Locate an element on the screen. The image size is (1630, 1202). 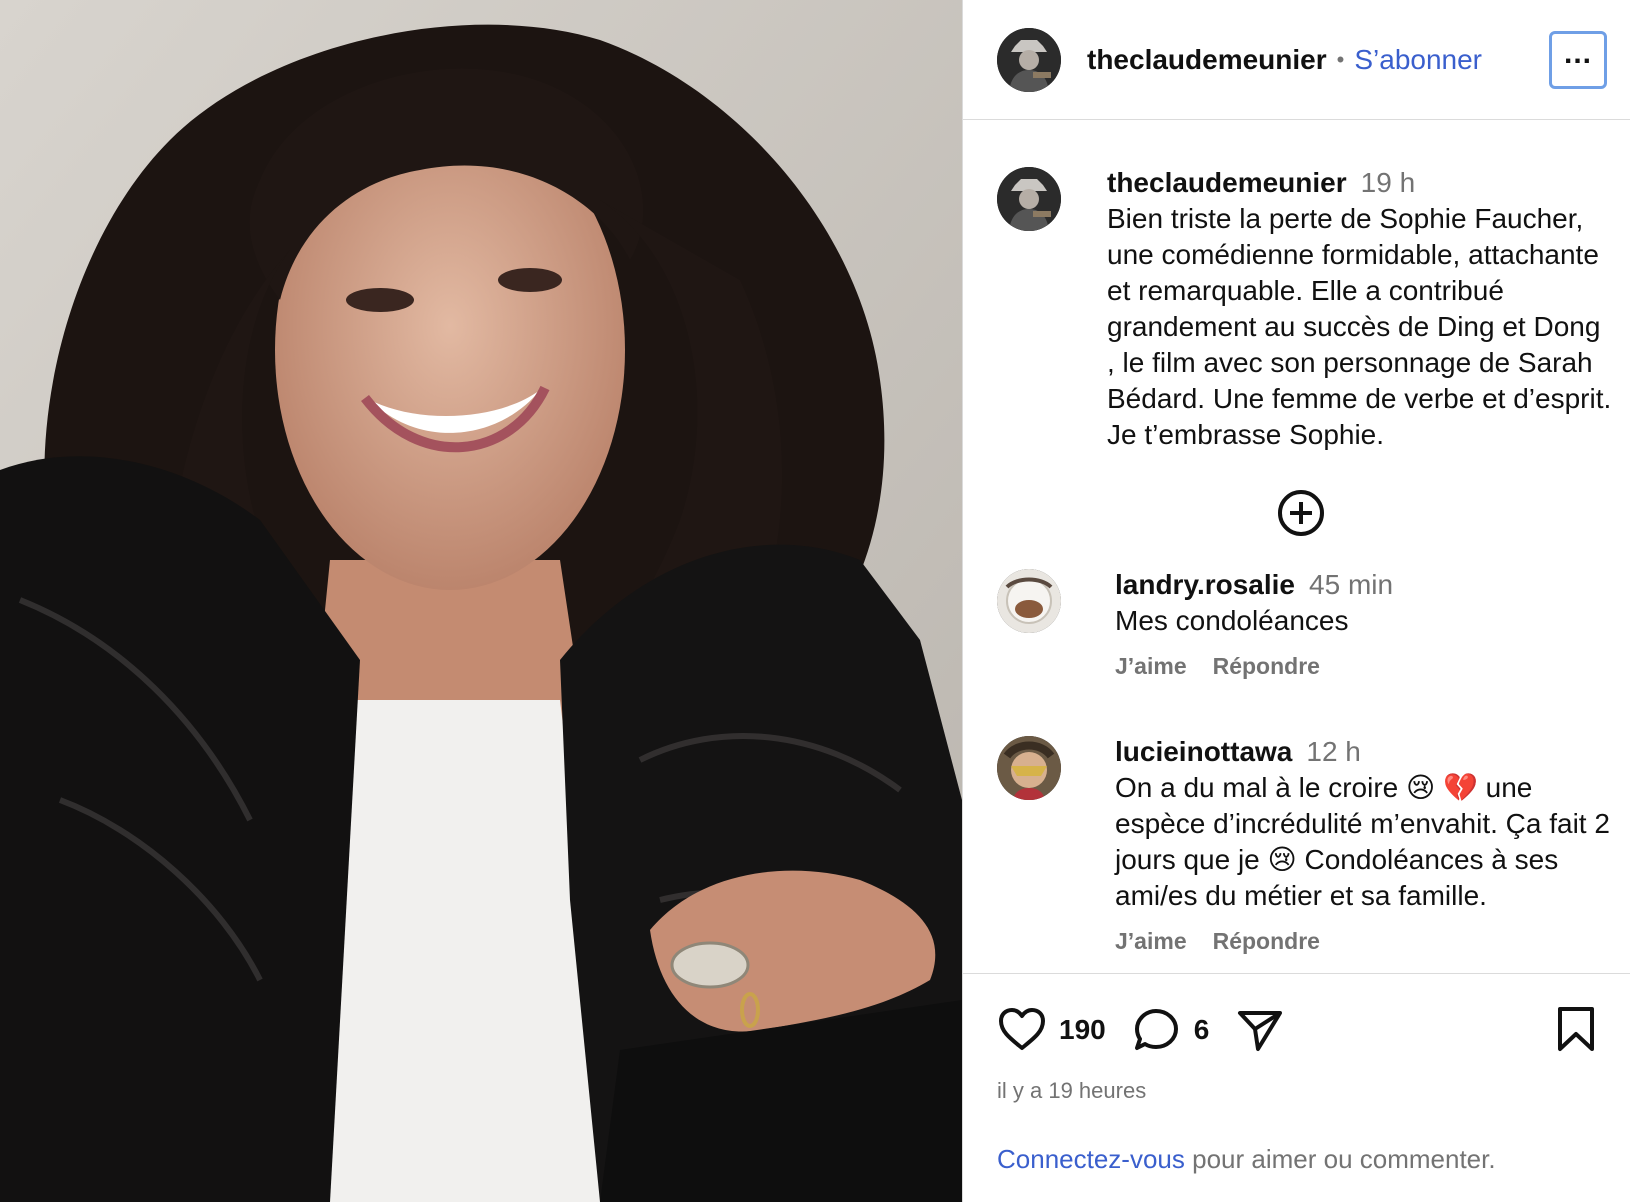
comment-text: Mes condoléances is located at coordinates (1232, 620).